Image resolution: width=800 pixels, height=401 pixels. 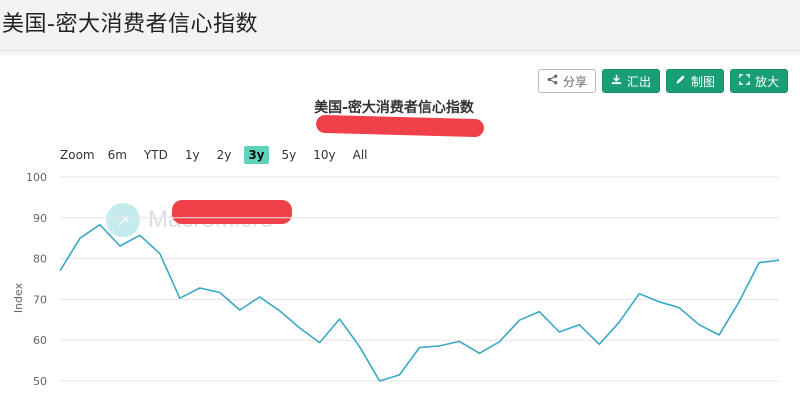 What do you see at coordinates (40, 381) in the screenshot?
I see `y-tick-label-5: 50` at bounding box center [40, 381].